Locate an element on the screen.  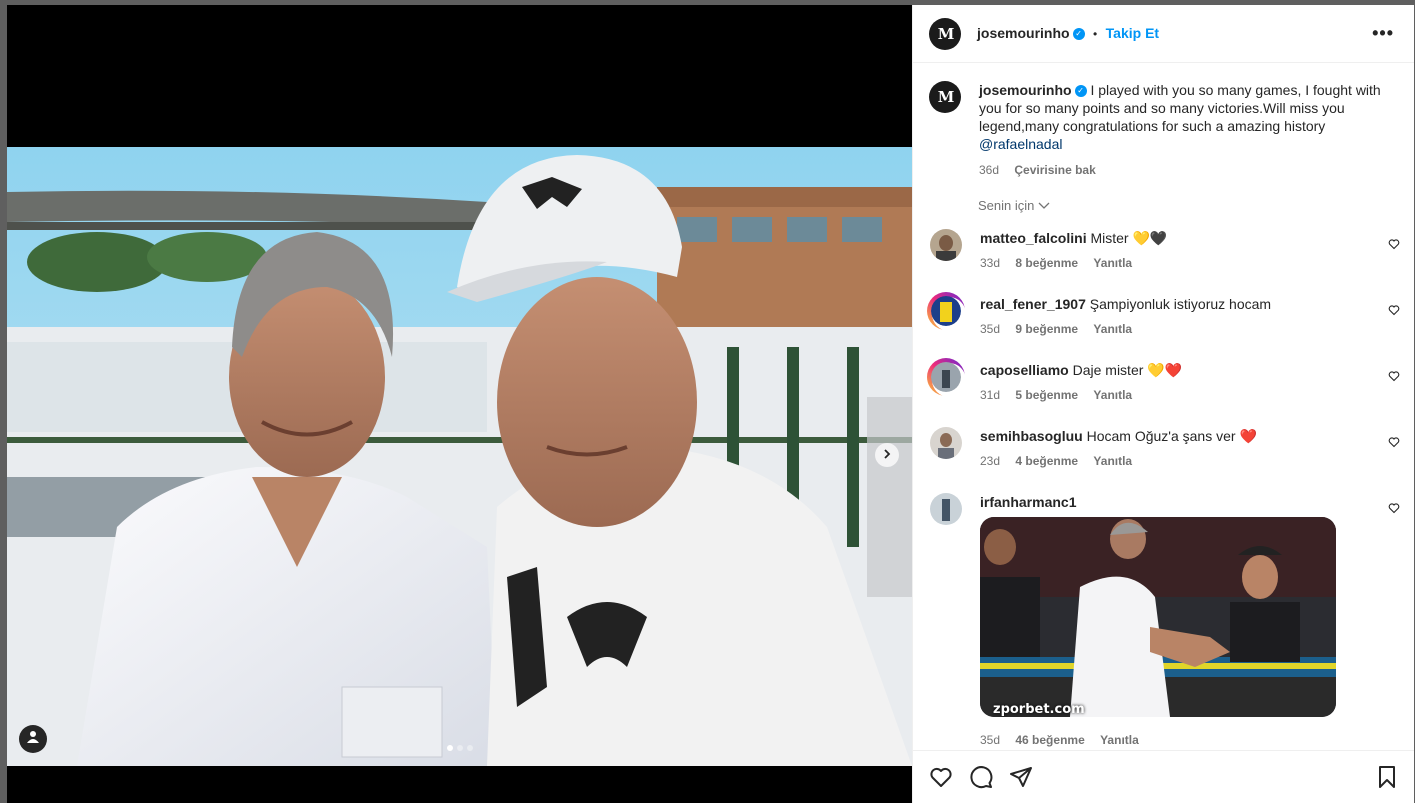
more-options-button: ••• is located at coordinates (1383, 33).